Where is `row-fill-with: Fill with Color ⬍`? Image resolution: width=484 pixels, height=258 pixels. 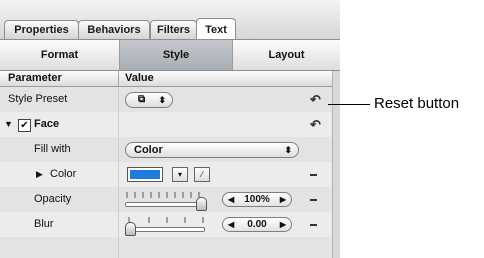 row-fill-with: Fill with Color ⬍ is located at coordinates (166, 149).